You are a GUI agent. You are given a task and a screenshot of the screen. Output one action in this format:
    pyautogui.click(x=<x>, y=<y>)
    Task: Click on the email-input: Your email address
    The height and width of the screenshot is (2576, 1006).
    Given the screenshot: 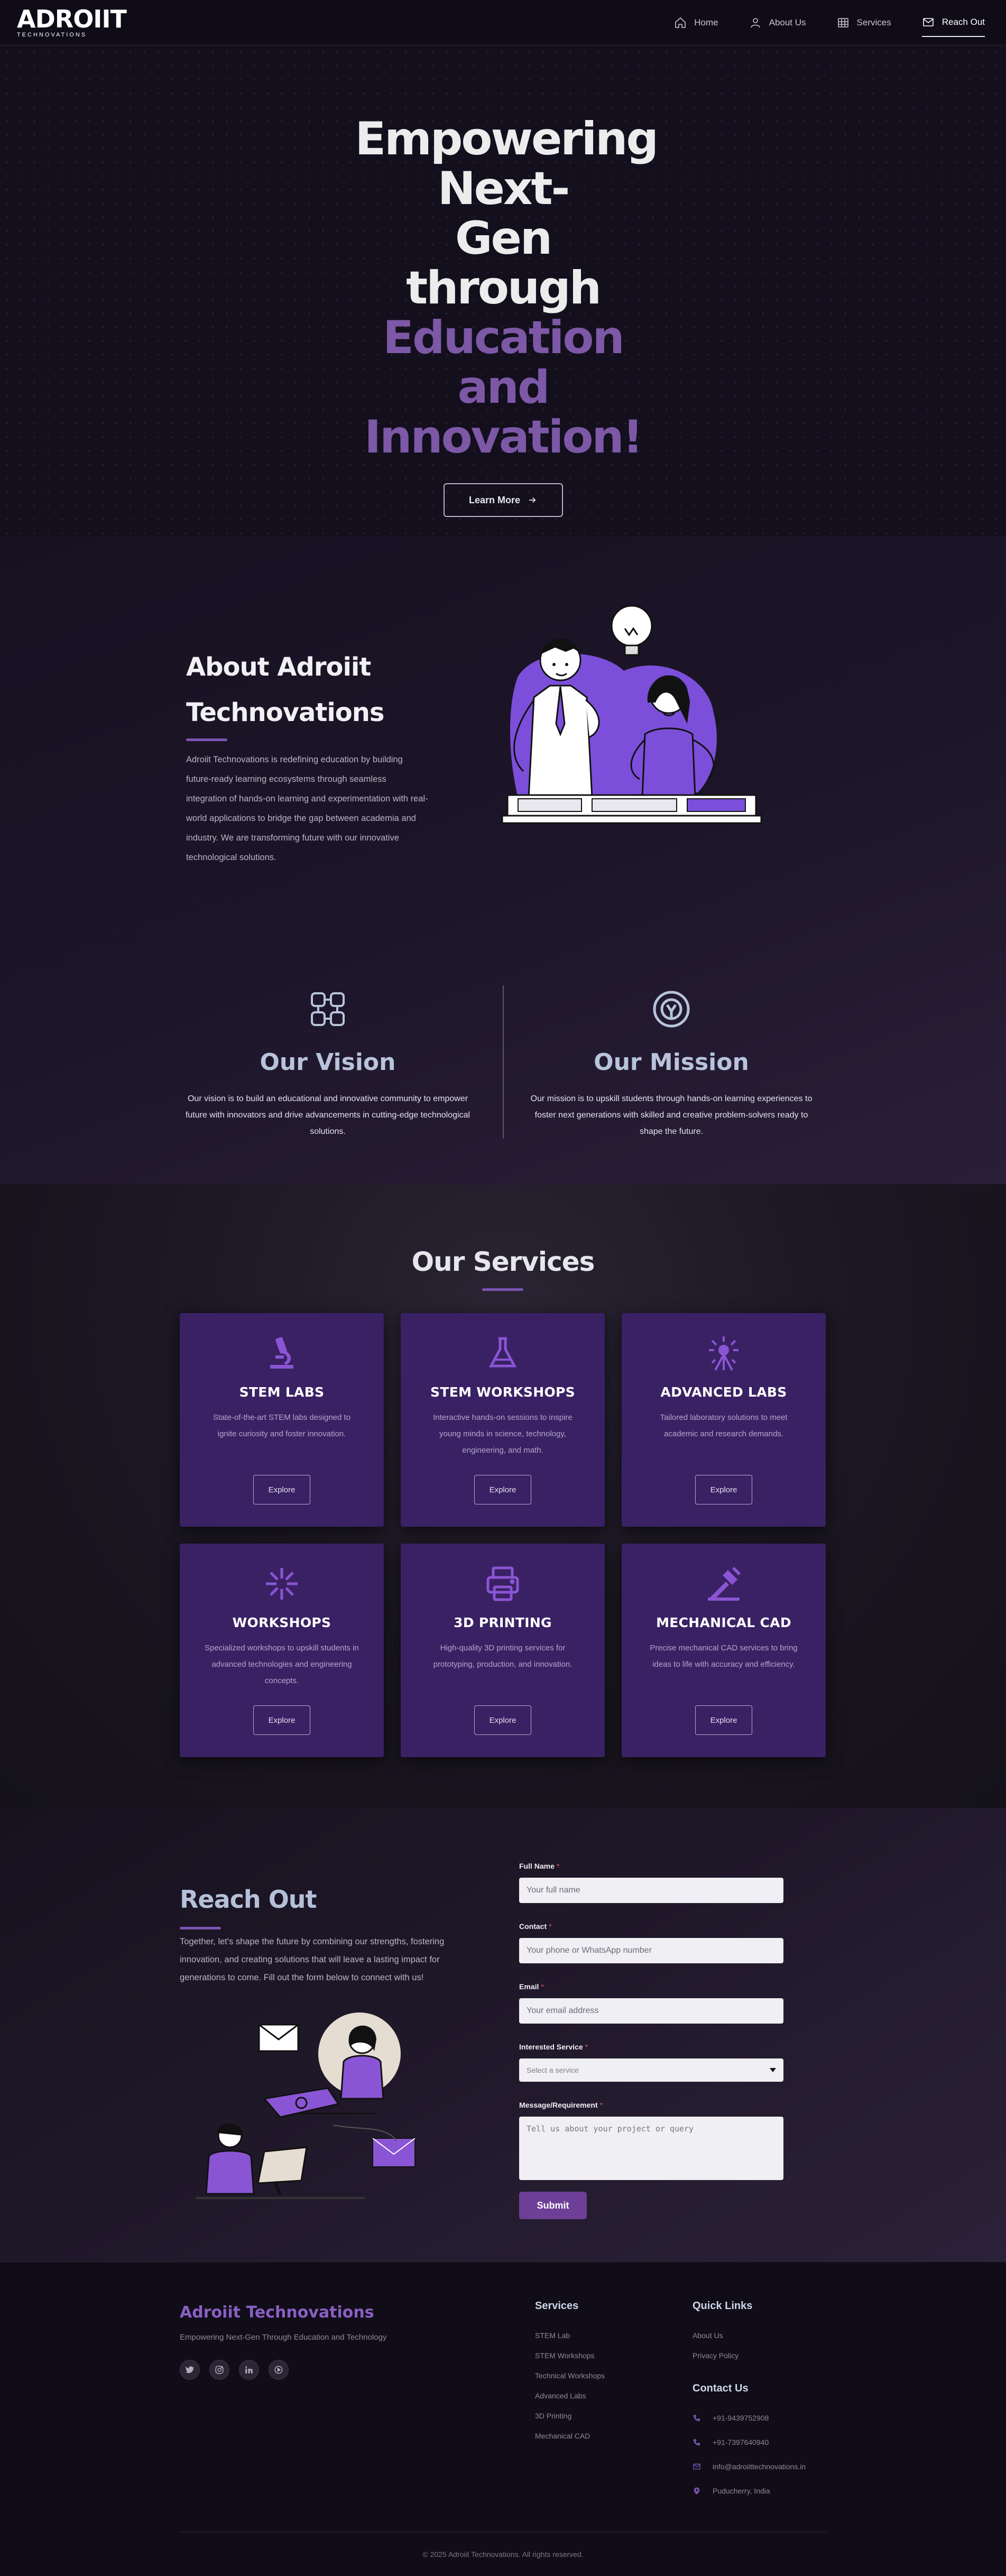 What is the action you would take?
    pyautogui.click(x=651, y=2011)
    